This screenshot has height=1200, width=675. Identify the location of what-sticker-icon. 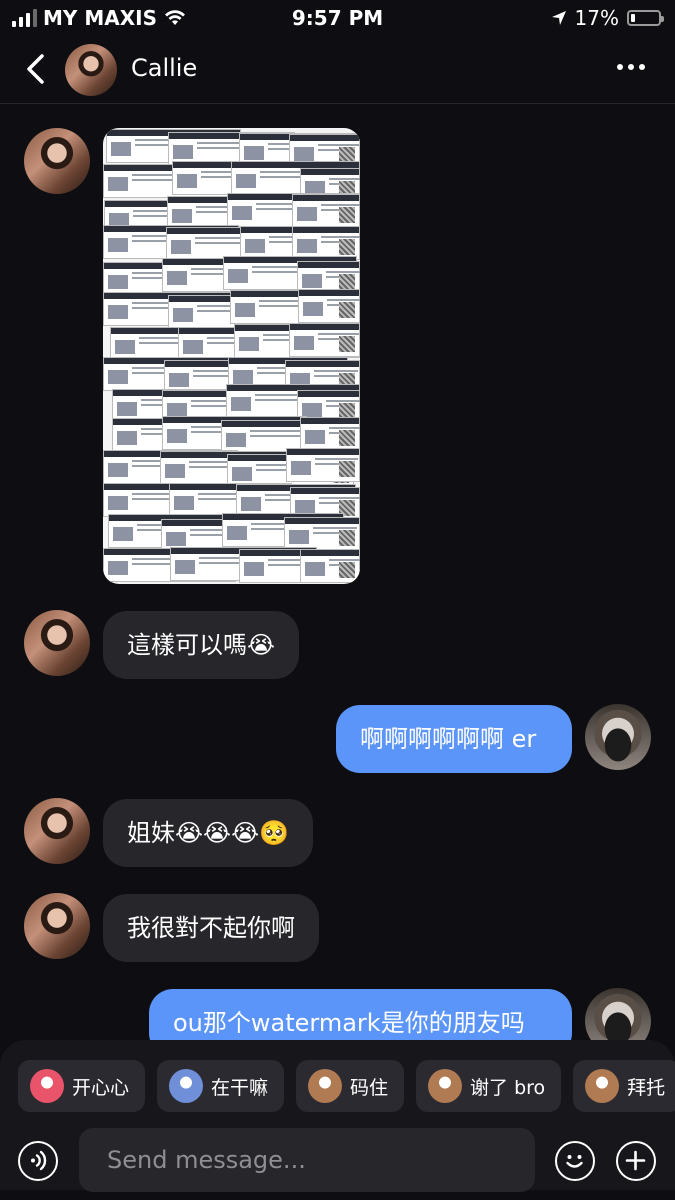
(186, 1086).